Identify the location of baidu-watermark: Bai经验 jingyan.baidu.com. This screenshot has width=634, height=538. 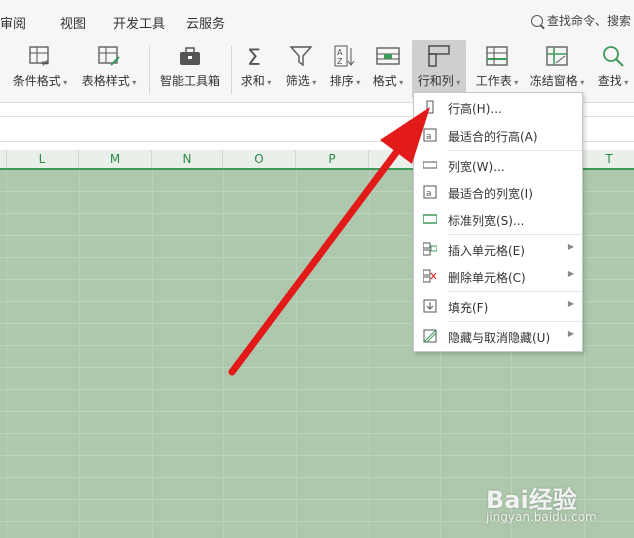
(546, 505).